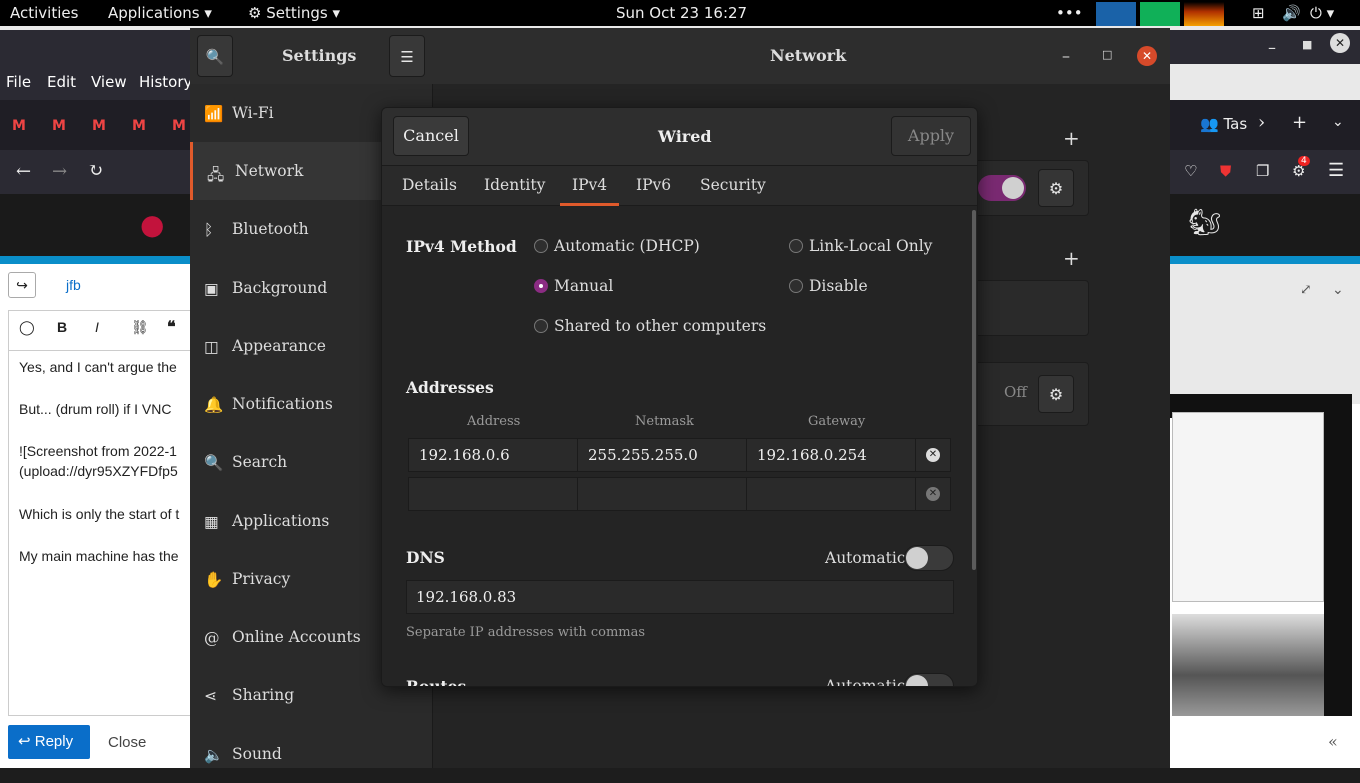  I want to click on radio-shared: Shared to other computers, so click(650, 326).